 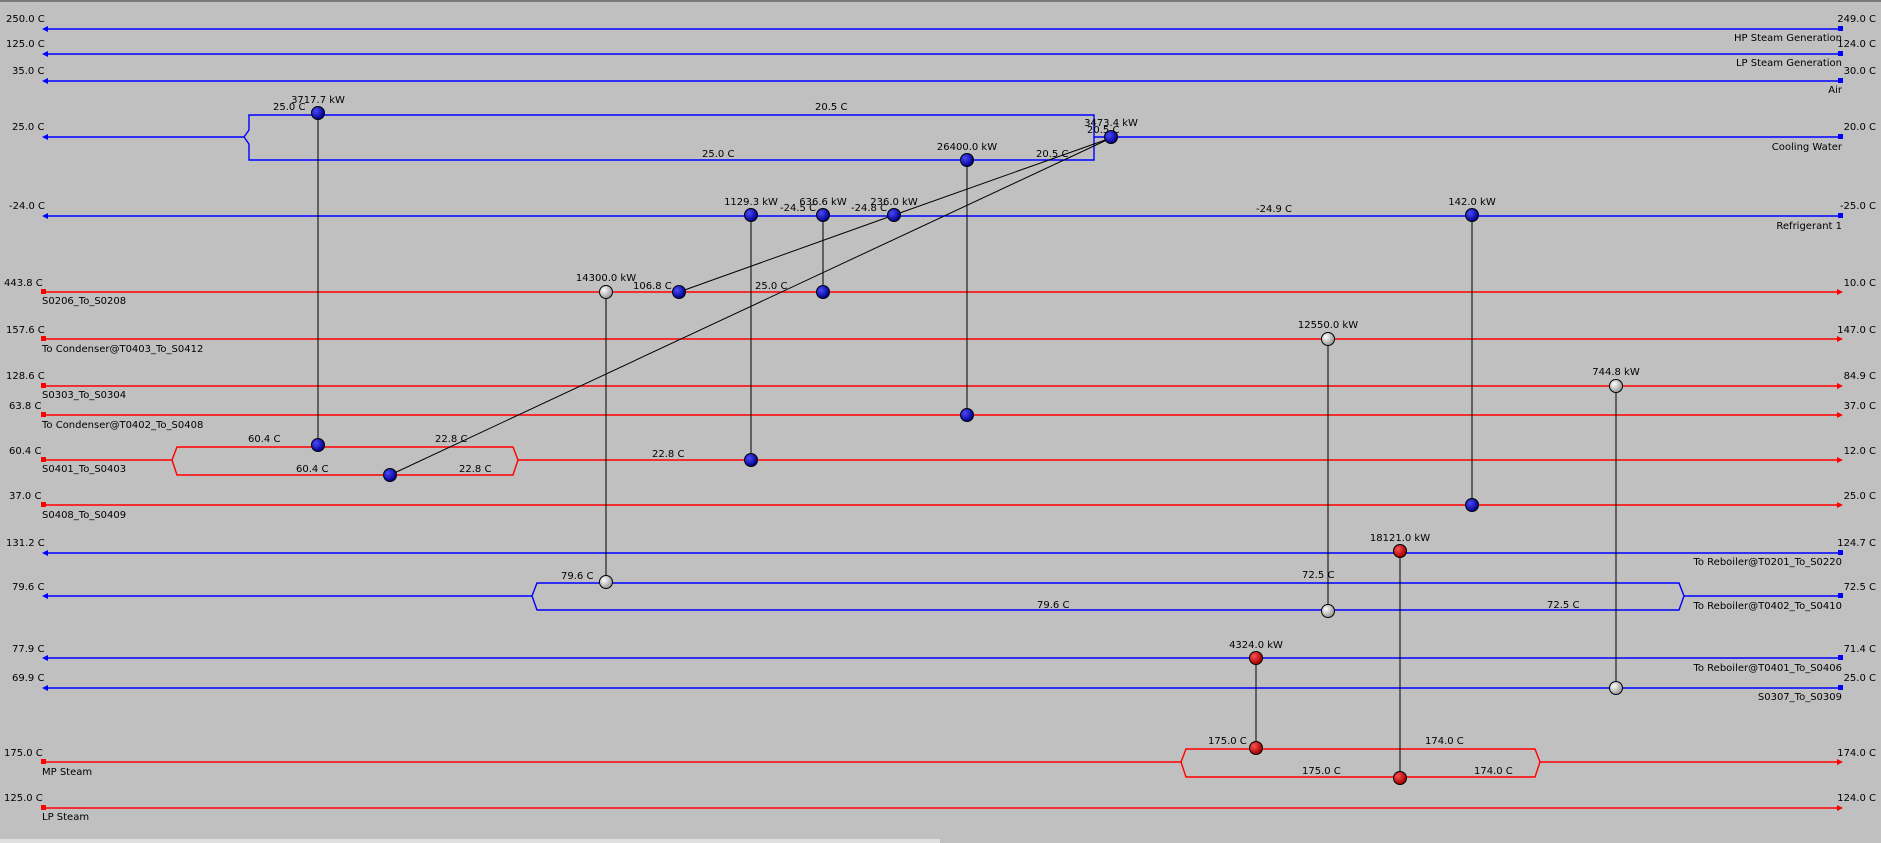 I want to click on stream-name-s0206: S0206_To_S0208, so click(x=84, y=301).